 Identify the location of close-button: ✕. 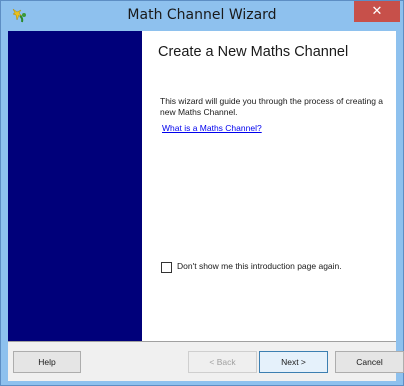
(377, 11).